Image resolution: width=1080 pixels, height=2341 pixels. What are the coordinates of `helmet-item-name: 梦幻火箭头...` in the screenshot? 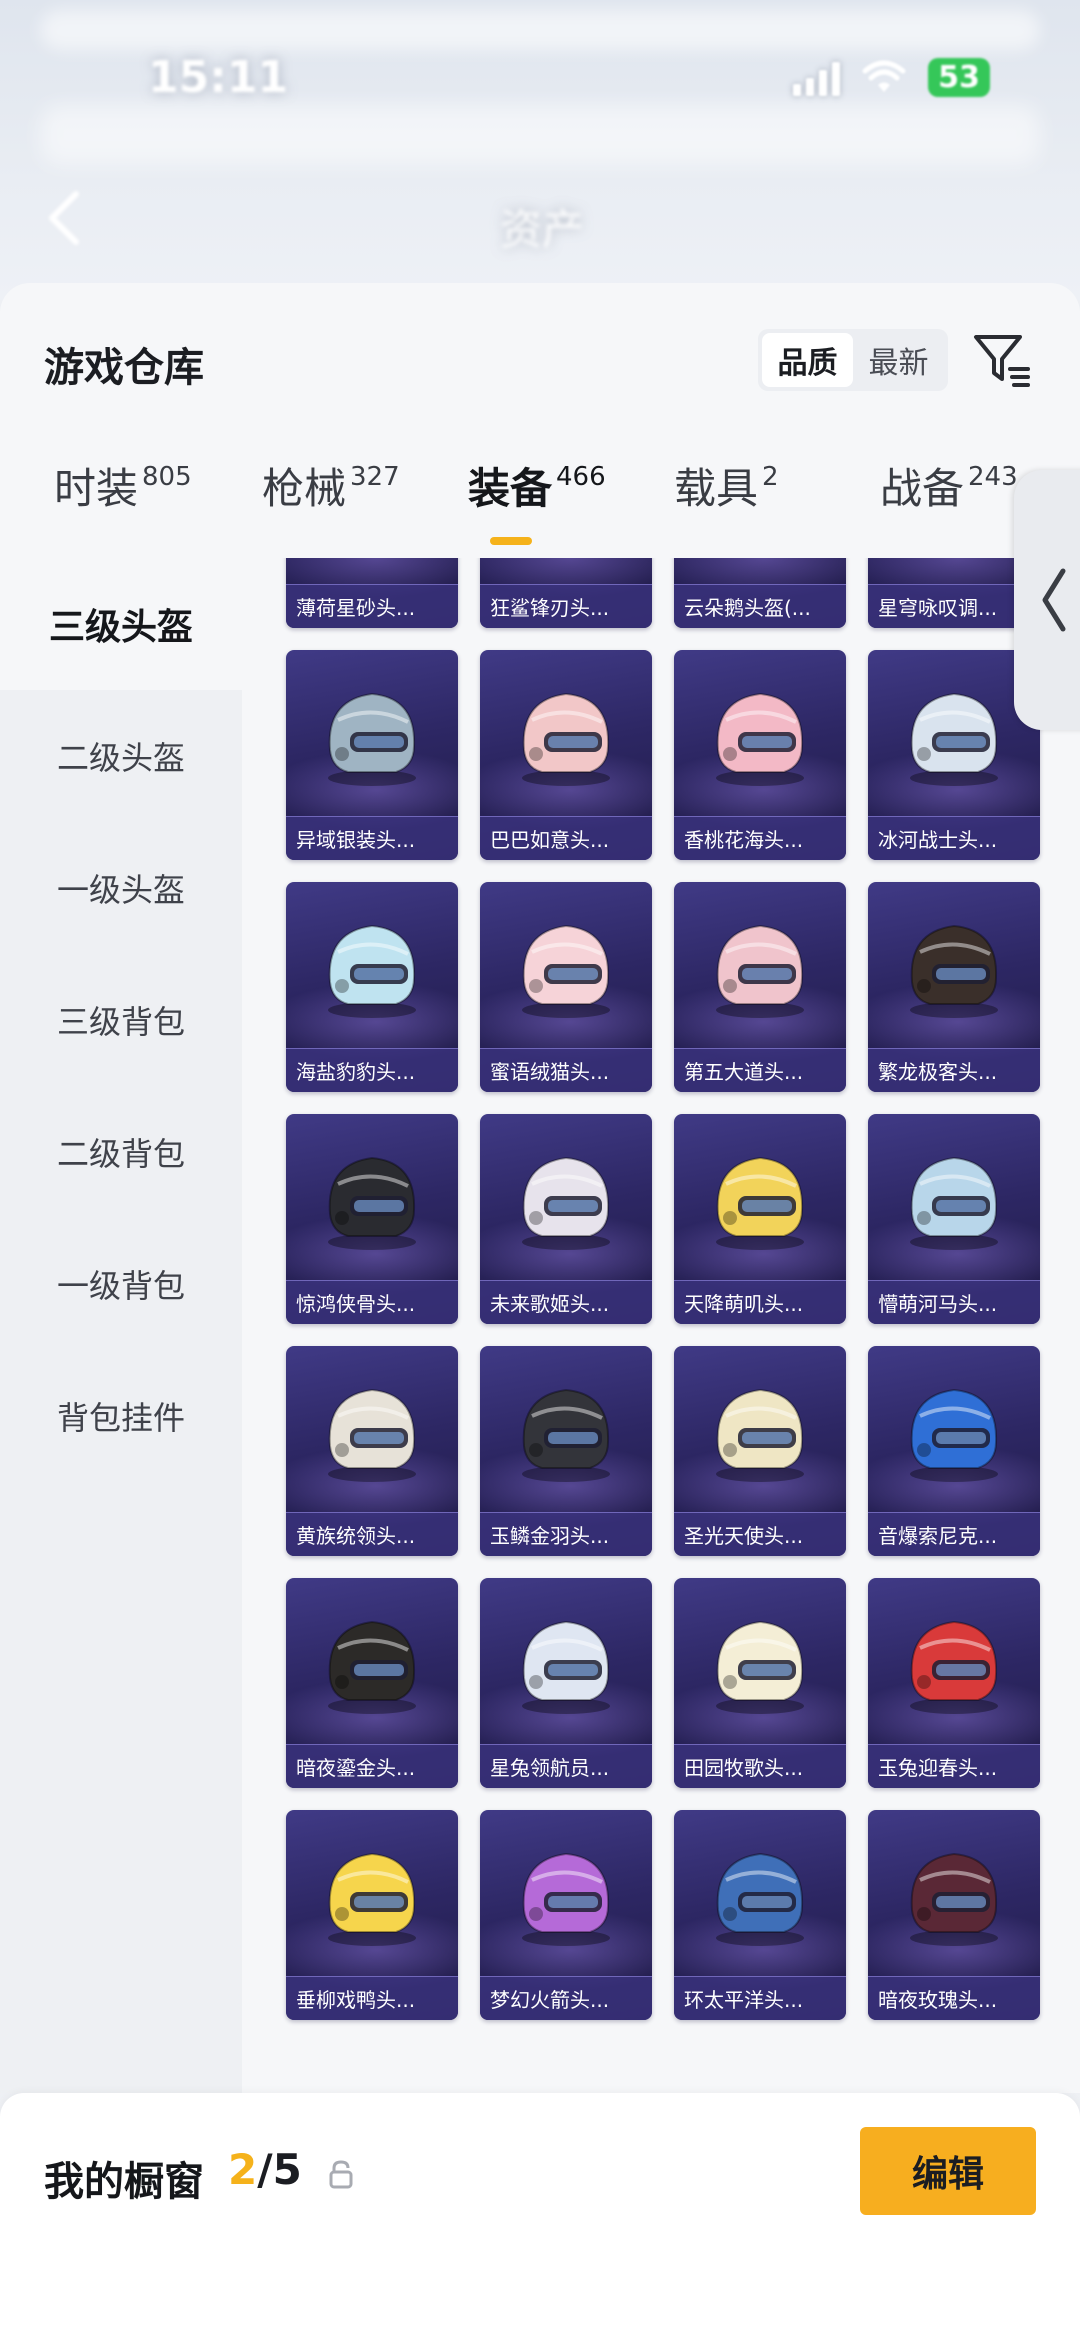 It's located at (566, 1998).